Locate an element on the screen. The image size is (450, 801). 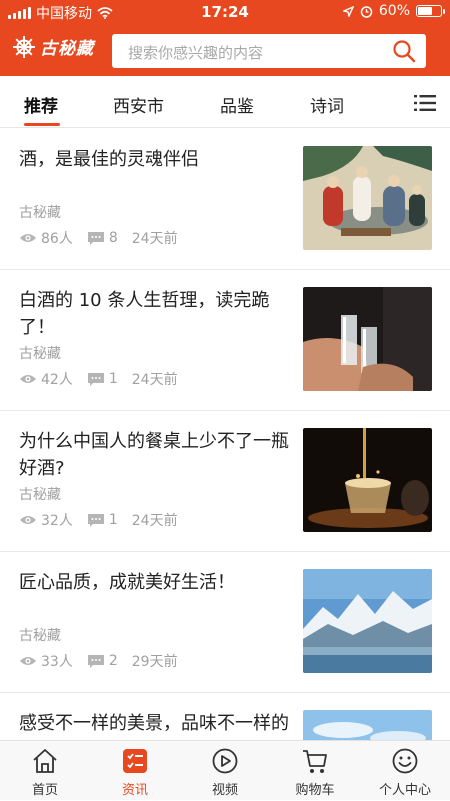
article-title: 为什么中国人的餐桌上少不了一瓶好酒? is located at coordinates (154, 455).